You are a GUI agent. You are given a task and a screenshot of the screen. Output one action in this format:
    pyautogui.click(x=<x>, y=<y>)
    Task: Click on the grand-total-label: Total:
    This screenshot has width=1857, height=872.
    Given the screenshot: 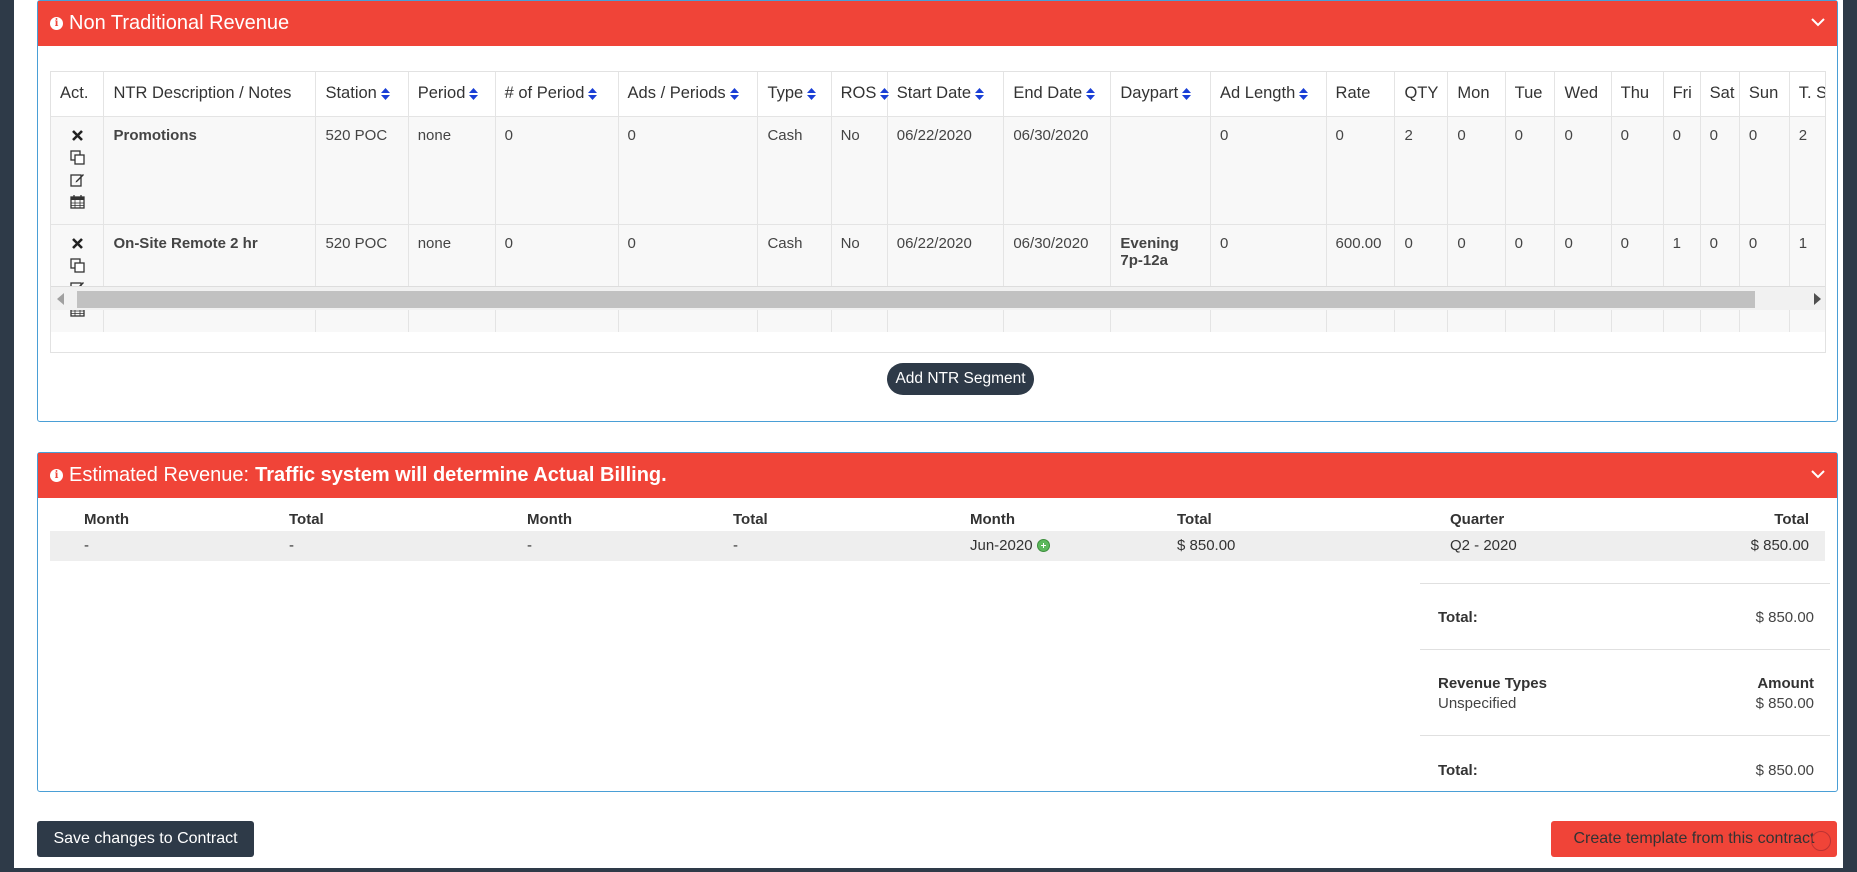 What is the action you would take?
    pyautogui.click(x=1458, y=770)
    